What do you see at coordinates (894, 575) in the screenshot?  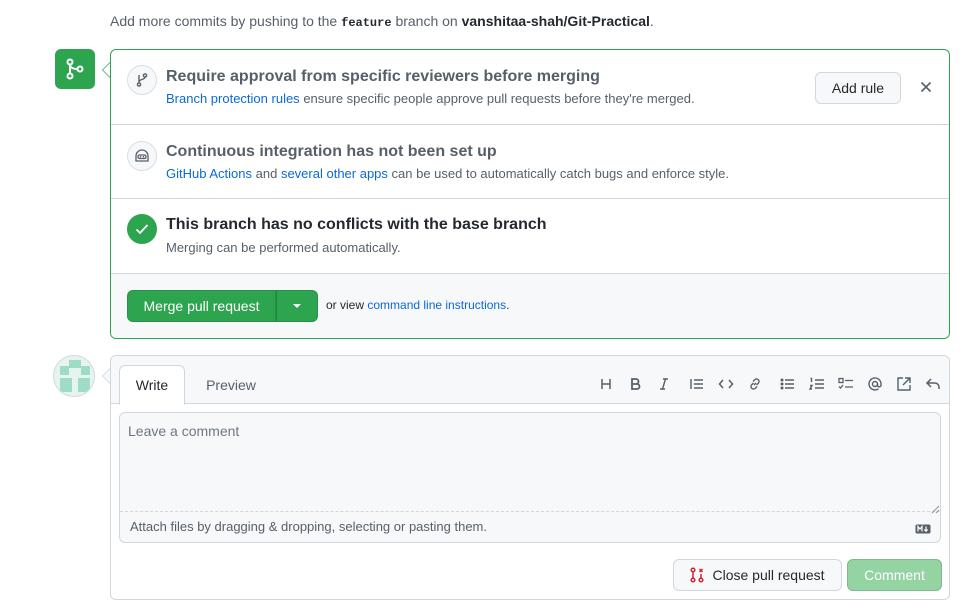 I see `comment-button: Comment` at bounding box center [894, 575].